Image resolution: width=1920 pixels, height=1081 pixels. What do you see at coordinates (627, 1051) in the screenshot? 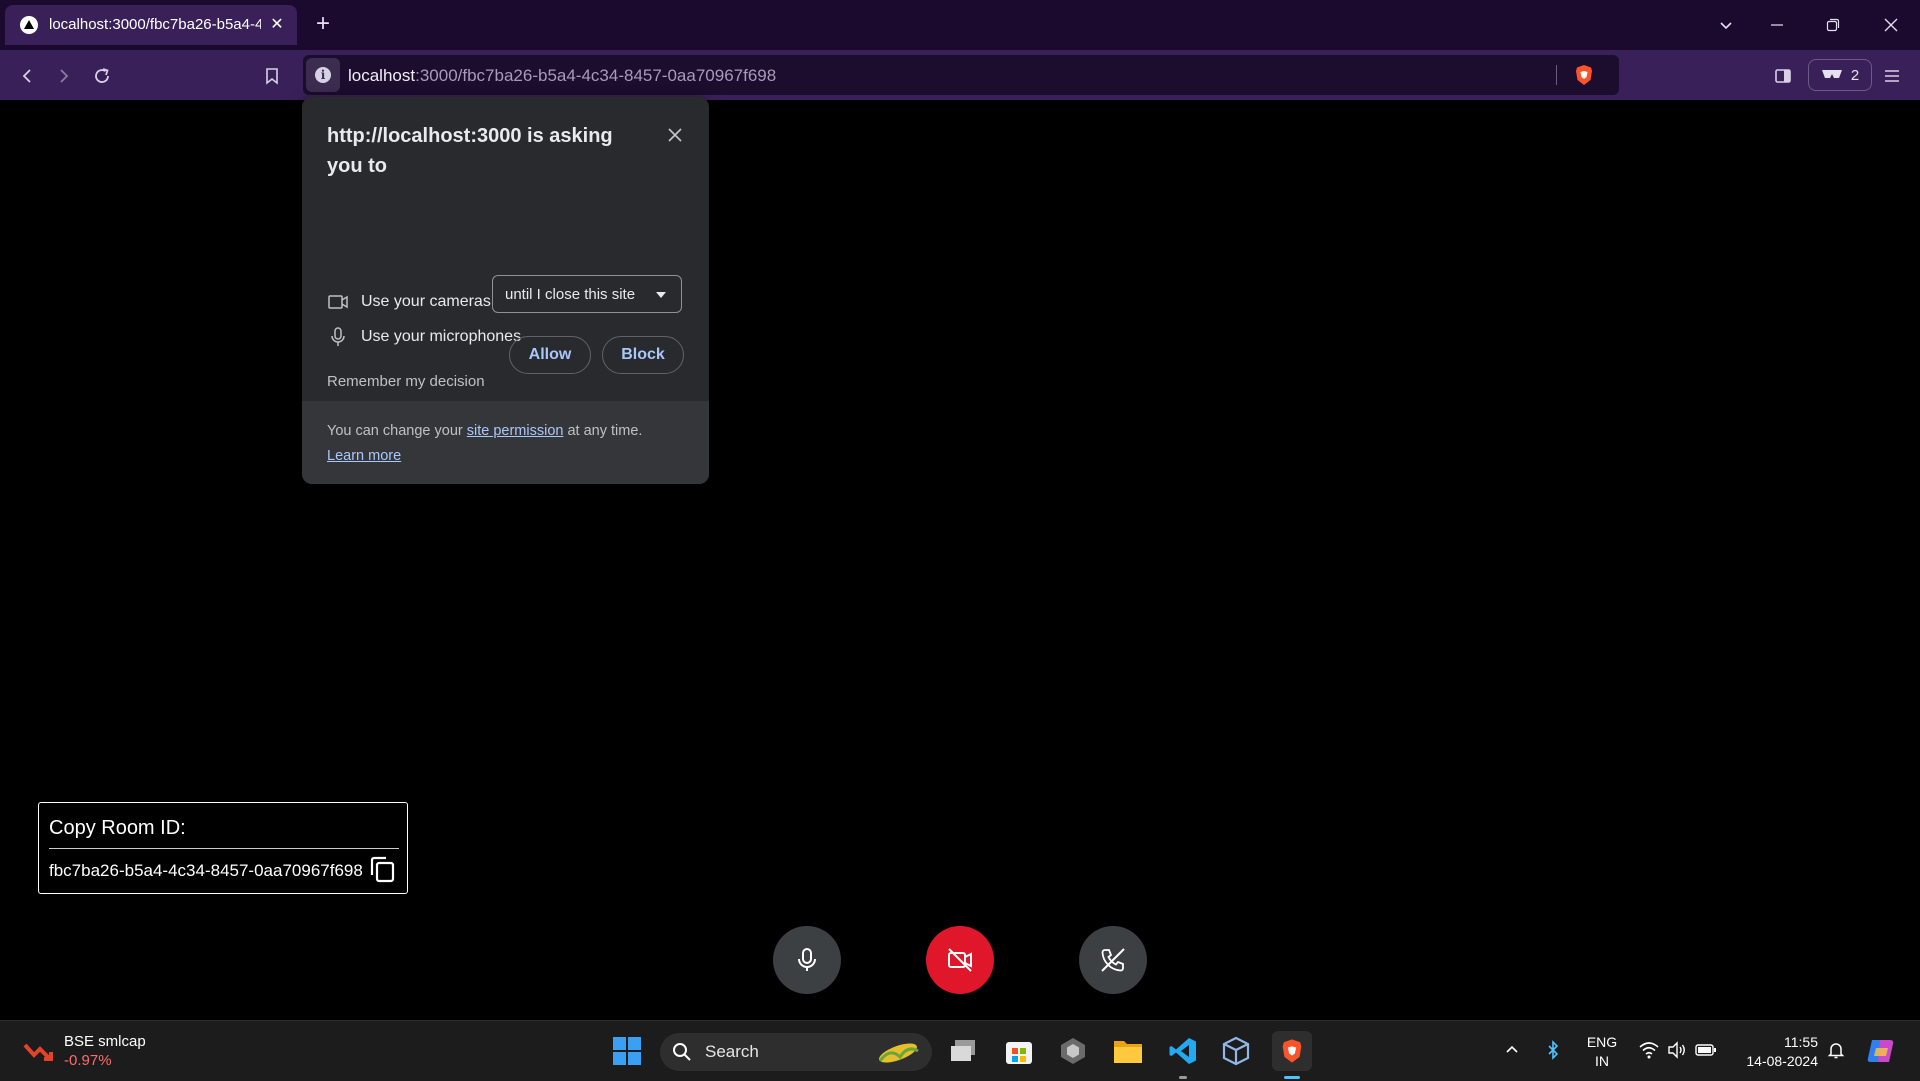
I see `start-icon` at bounding box center [627, 1051].